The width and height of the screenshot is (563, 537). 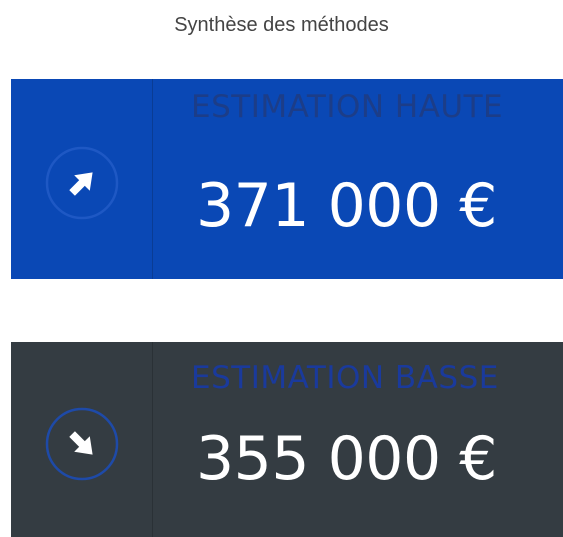 I want to click on low-estimate-label: ESTIMATION BASSE, so click(x=345, y=378).